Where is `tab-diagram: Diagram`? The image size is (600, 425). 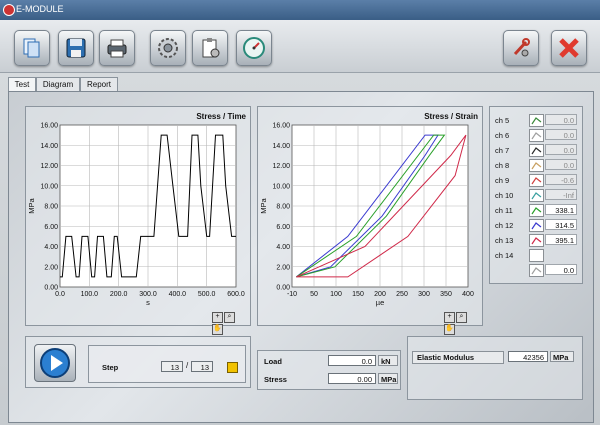
tab-diagram: Diagram is located at coordinates (58, 84).